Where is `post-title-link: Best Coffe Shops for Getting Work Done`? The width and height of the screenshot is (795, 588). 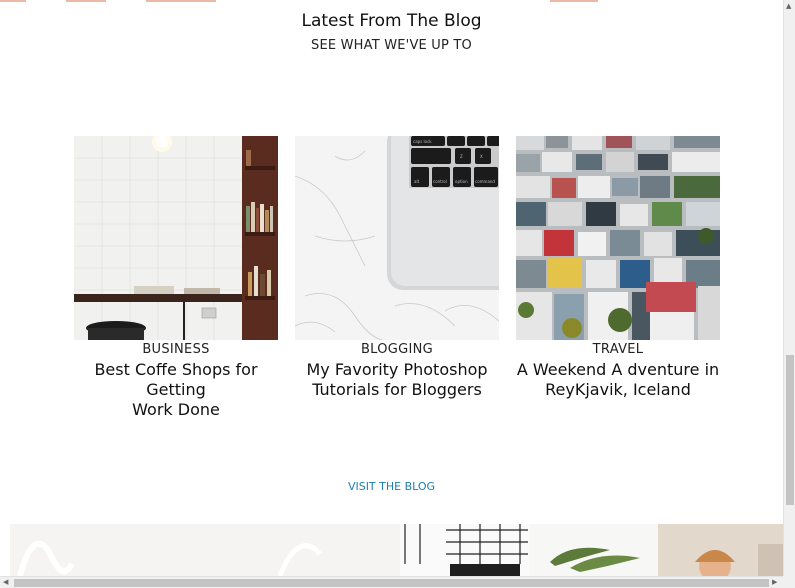 post-title-link: Best Coffe Shops for Getting Work Done is located at coordinates (176, 390).